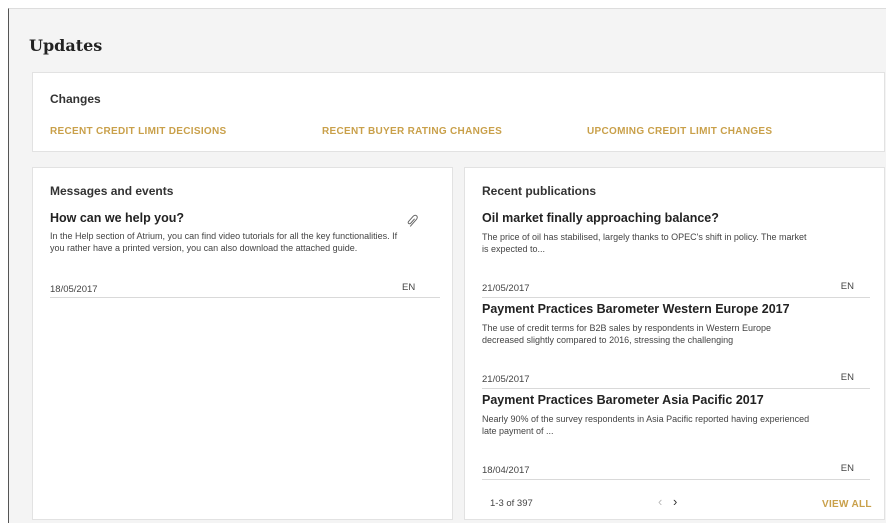  Describe the element at coordinates (847, 504) in the screenshot. I see `view-all-link: VIEW ALL` at that location.